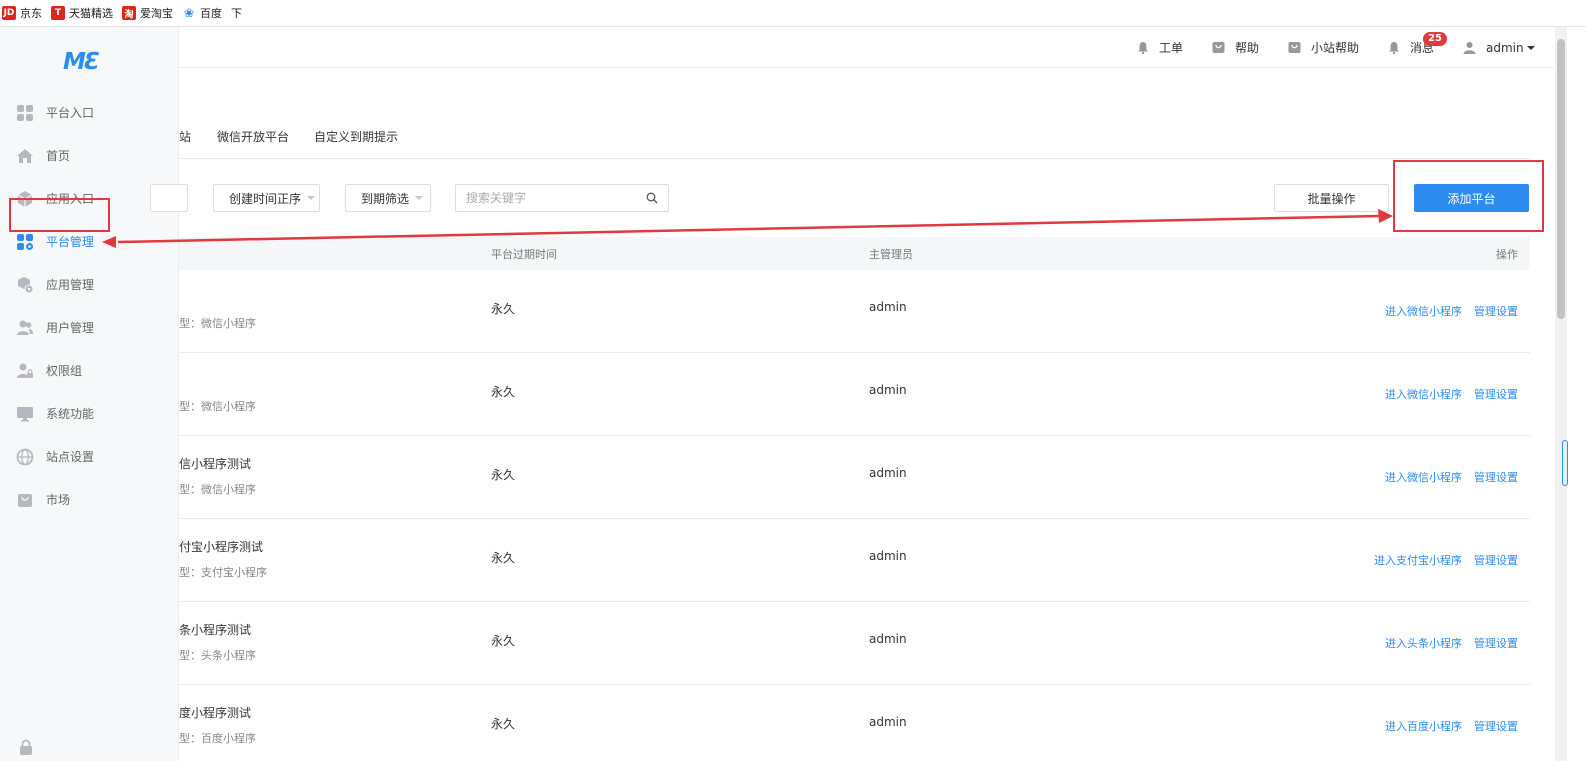 Image resolution: width=1586 pixels, height=768 pixels. I want to click on table-header: 平台过期时间 主管理员 操作, so click(854, 253).